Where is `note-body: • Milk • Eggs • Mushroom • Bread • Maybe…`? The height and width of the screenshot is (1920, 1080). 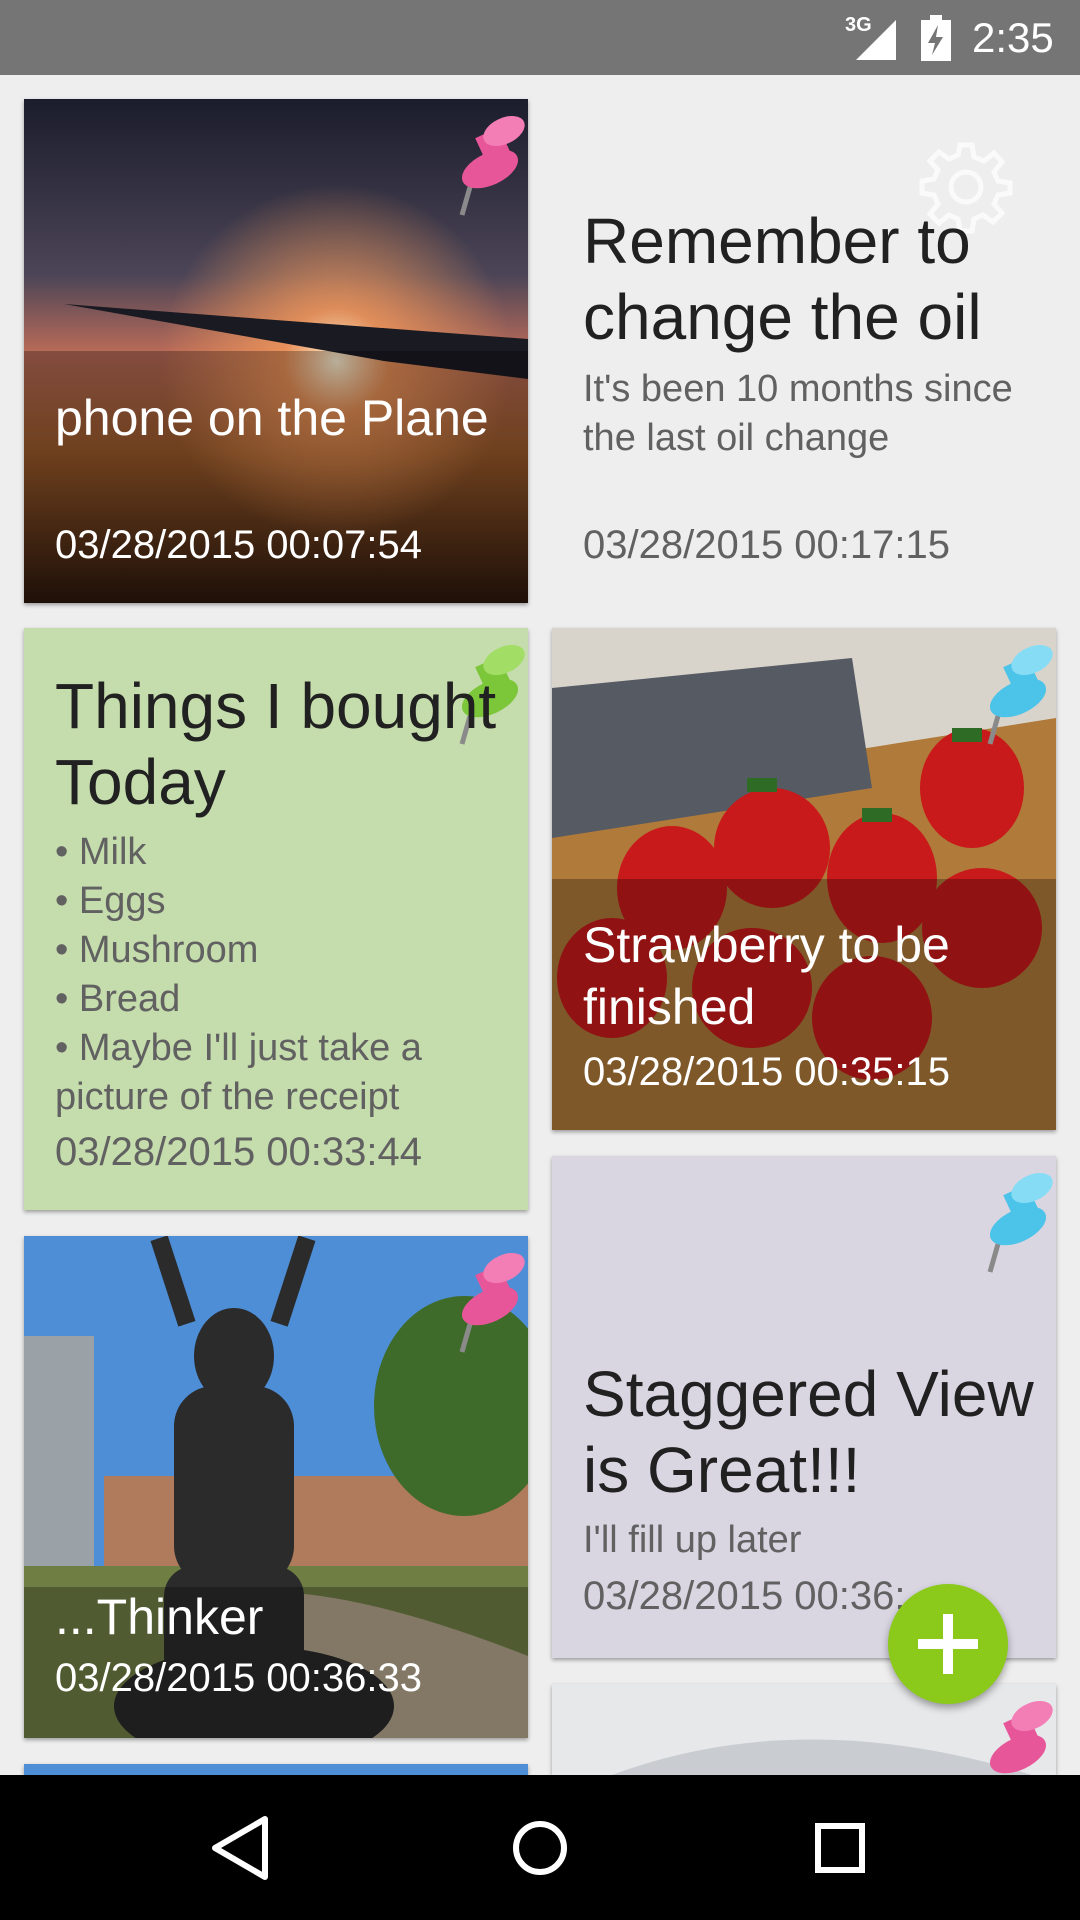
note-body: • Milk • Eggs • Mushroom • Bread • Maybe… is located at coordinates (238, 974).